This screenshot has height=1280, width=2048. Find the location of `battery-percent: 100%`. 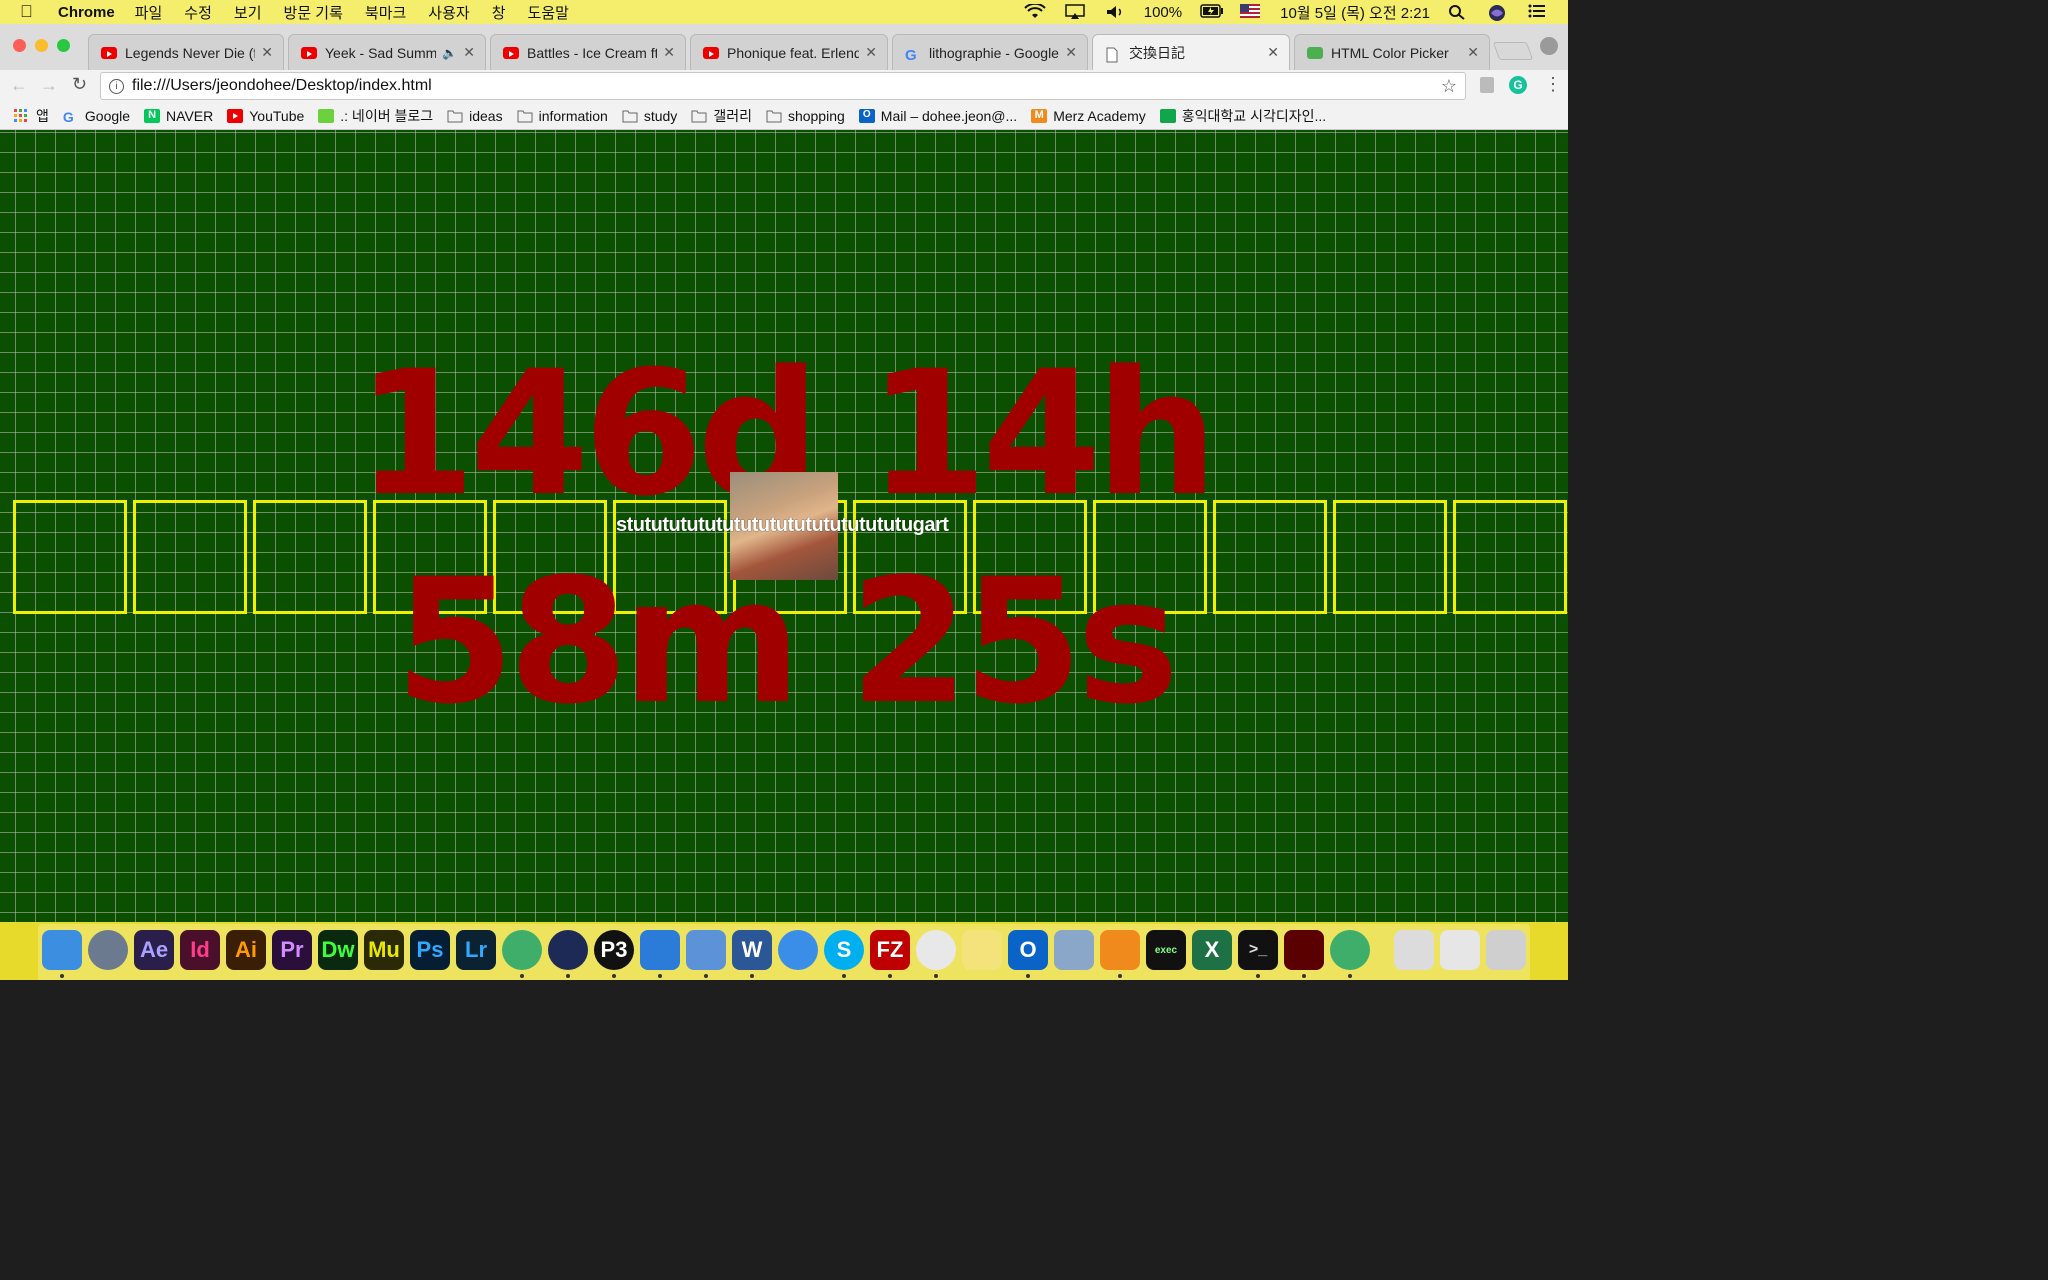

battery-percent: 100% is located at coordinates (1163, 12).